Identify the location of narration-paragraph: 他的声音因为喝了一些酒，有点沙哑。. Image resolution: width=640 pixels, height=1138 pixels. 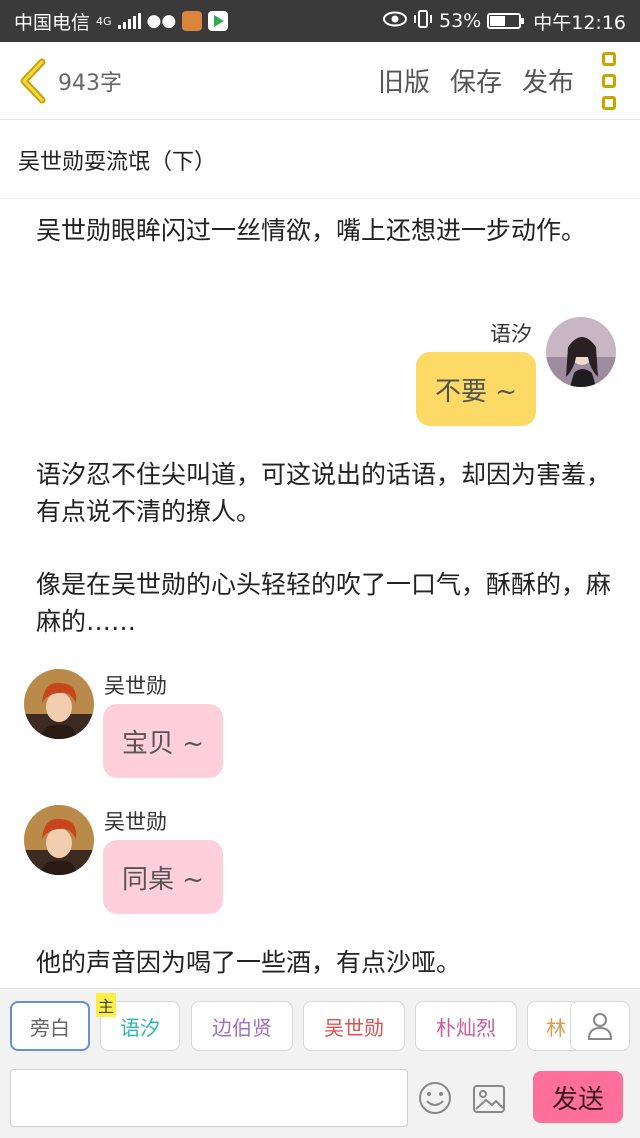
(249, 962).